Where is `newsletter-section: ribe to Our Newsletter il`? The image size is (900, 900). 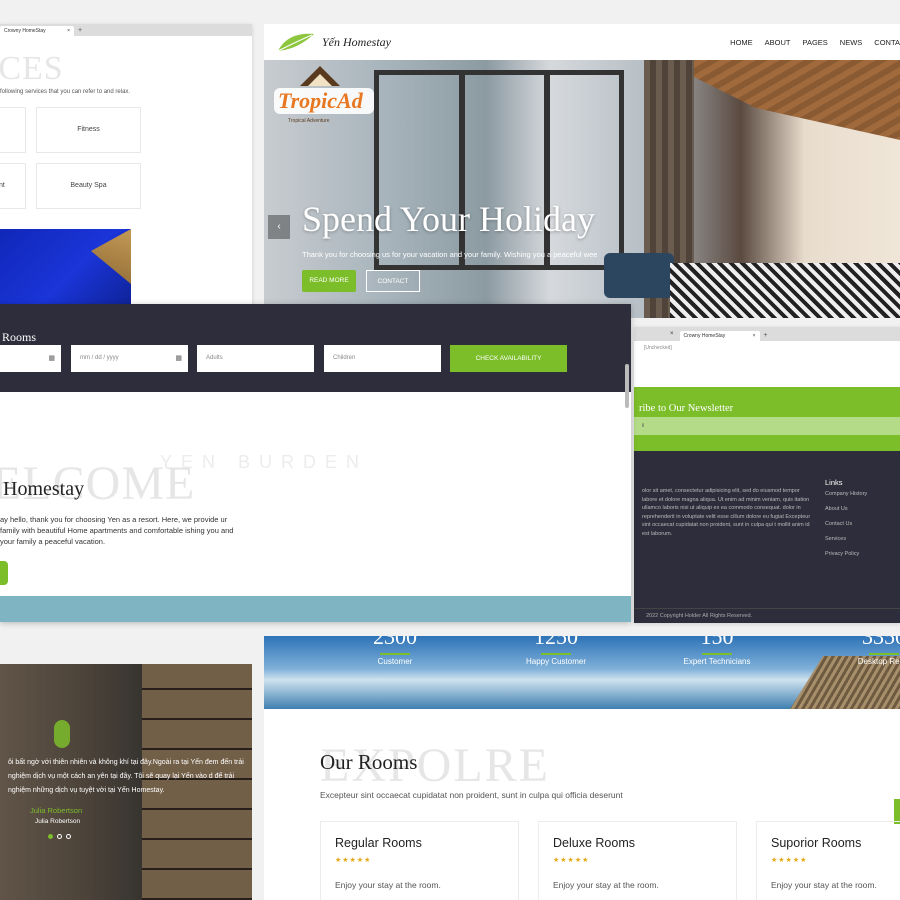 newsletter-section: ribe to Our Newsletter il is located at coordinates (767, 419).